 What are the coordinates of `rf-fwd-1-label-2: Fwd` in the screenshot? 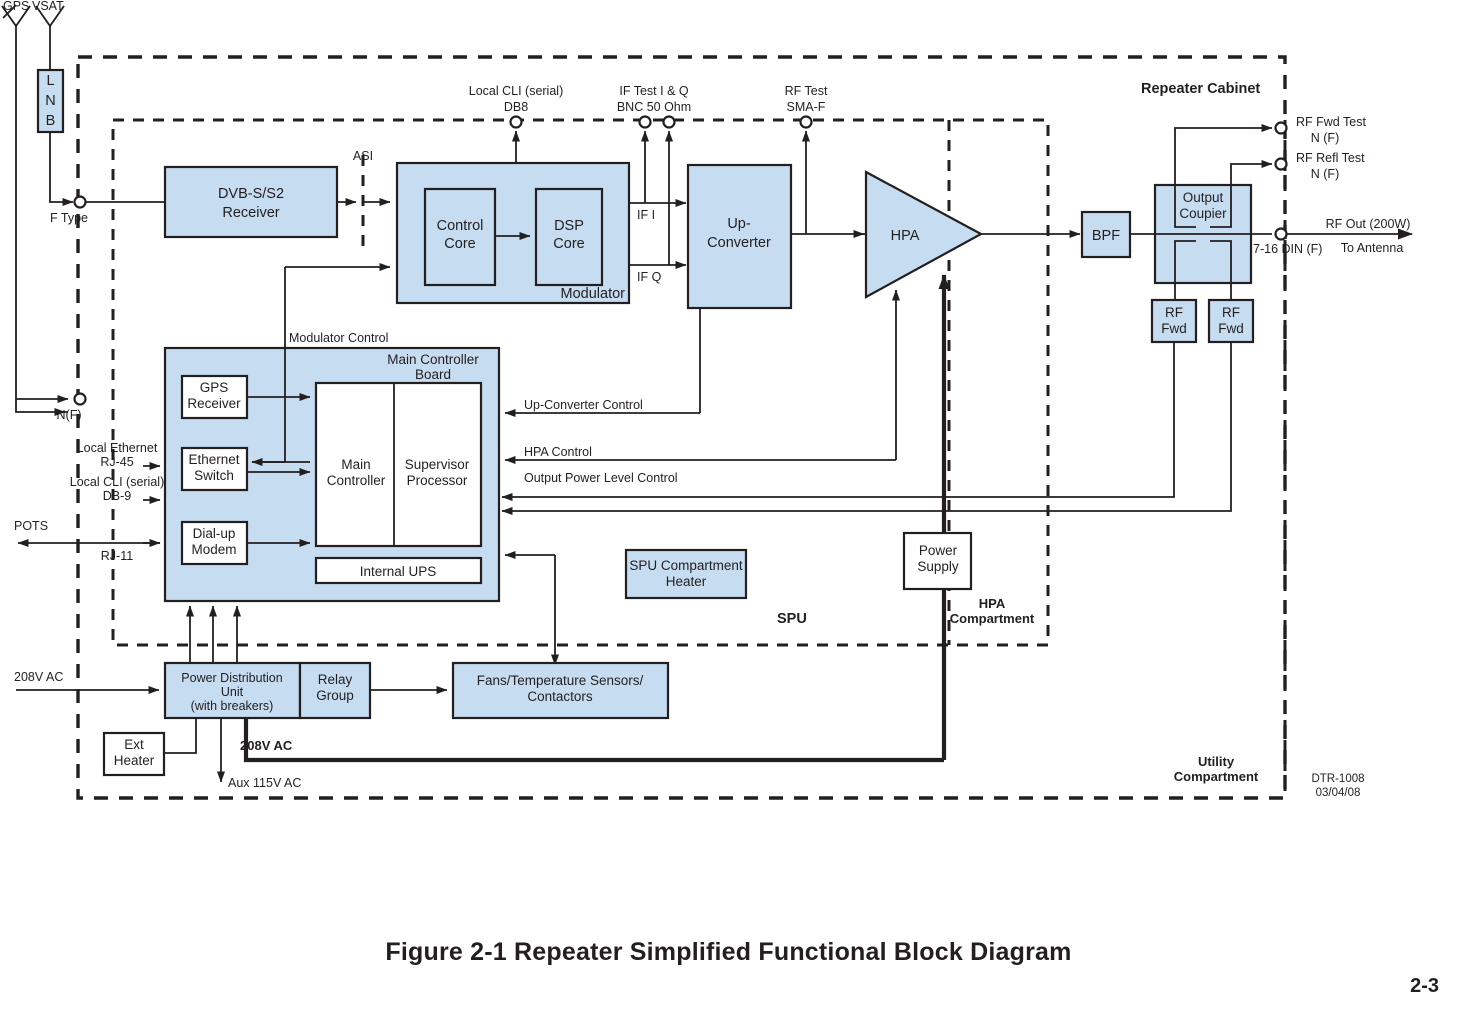 It's located at (1174, 328).